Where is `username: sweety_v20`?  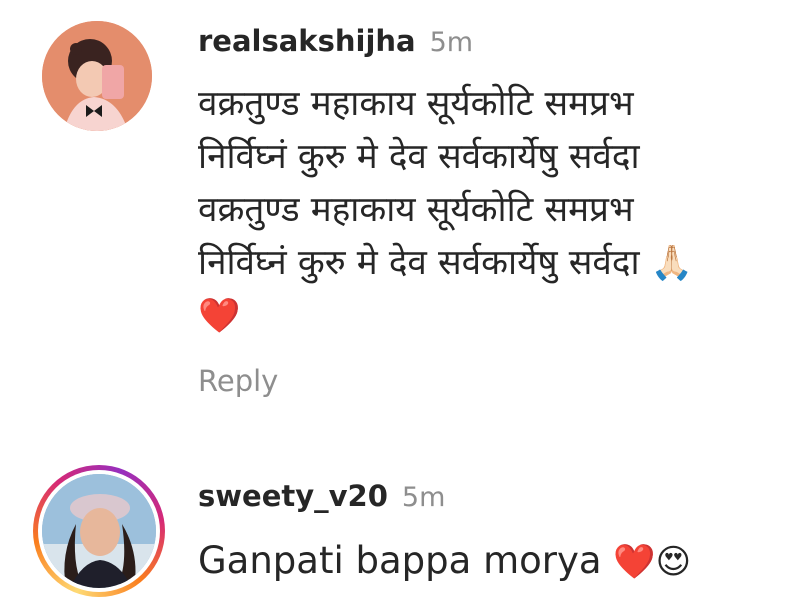
username: sweety_v20 is located at coordinates (293, 496).